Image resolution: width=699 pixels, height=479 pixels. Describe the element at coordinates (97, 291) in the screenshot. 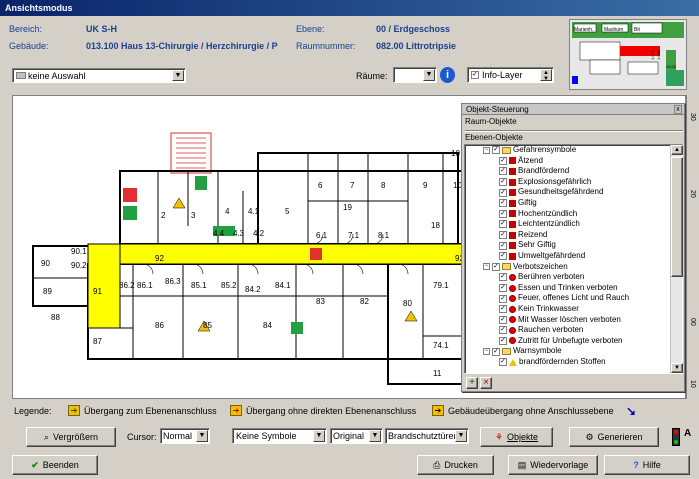

I see `room-label: 91` at that location.